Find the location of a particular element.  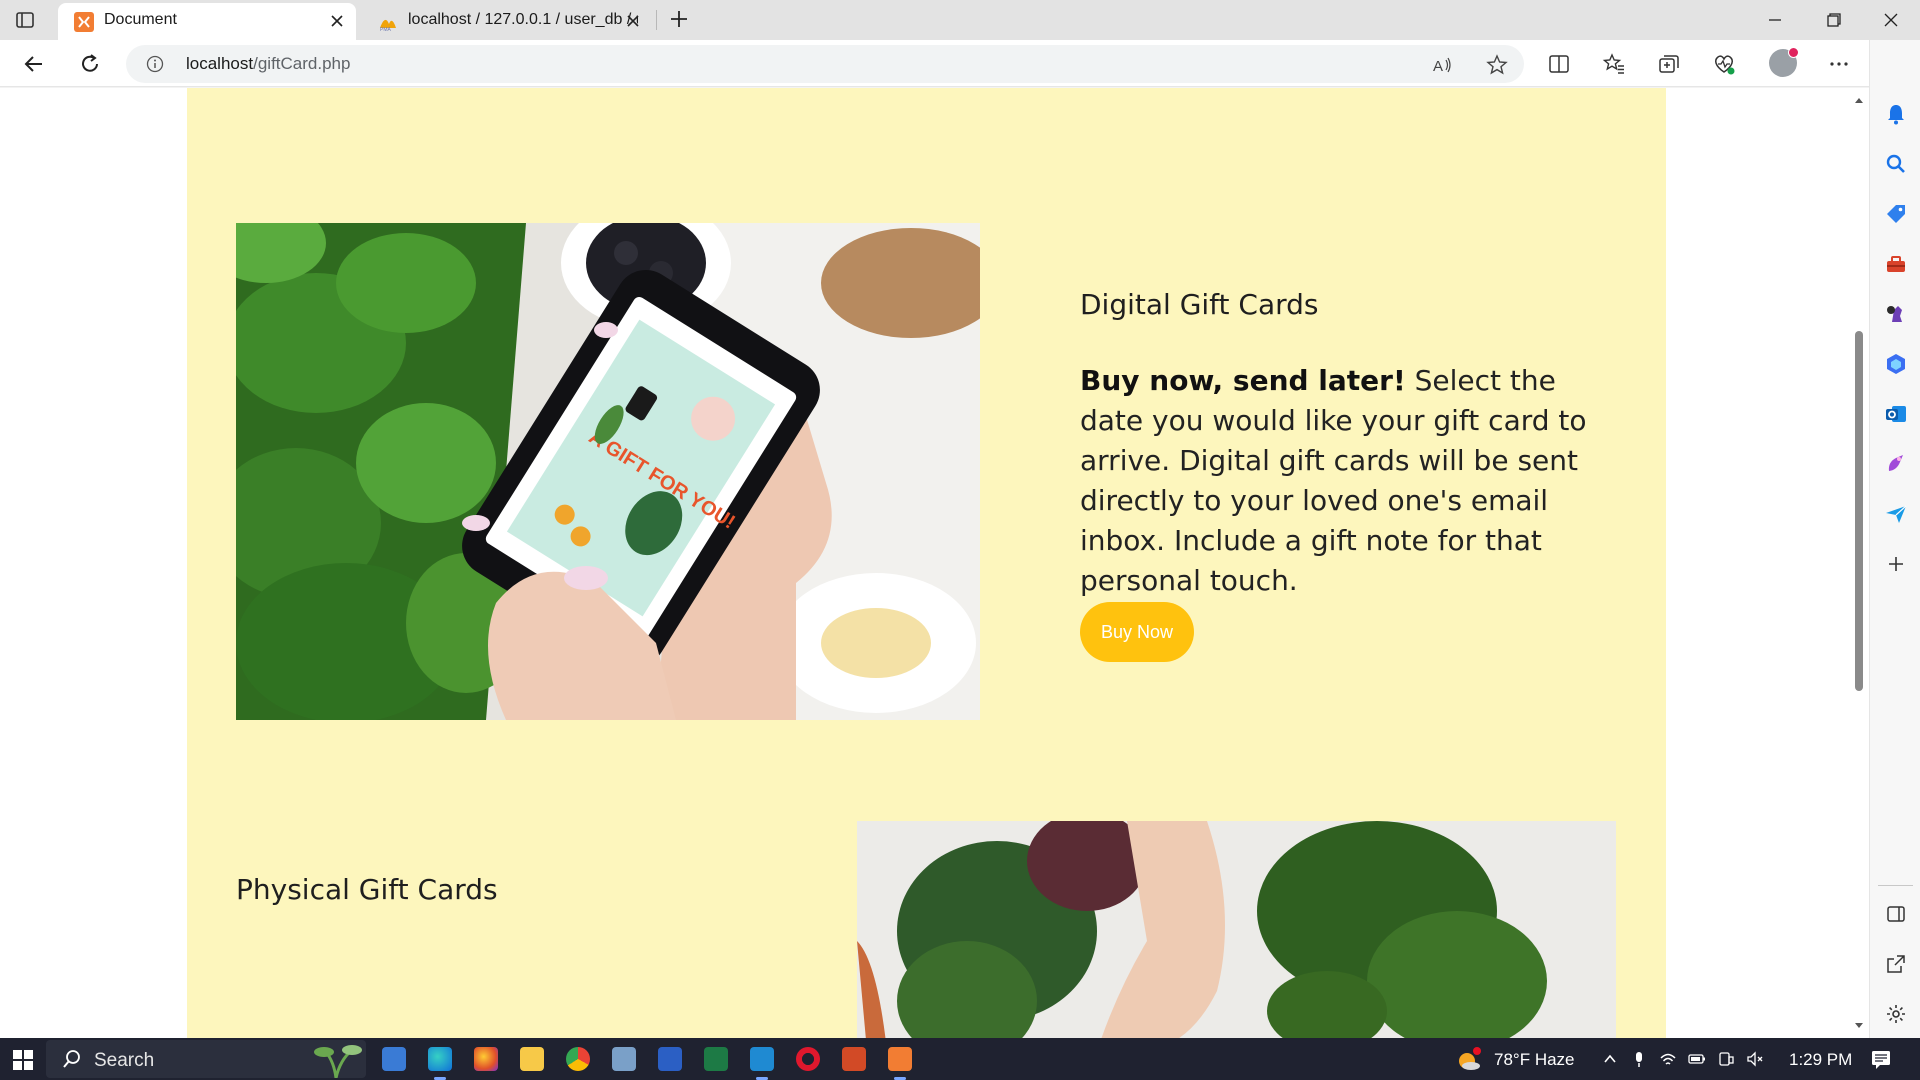

scroll-down-arrow-icon is located at coordinates (1859, 1026).